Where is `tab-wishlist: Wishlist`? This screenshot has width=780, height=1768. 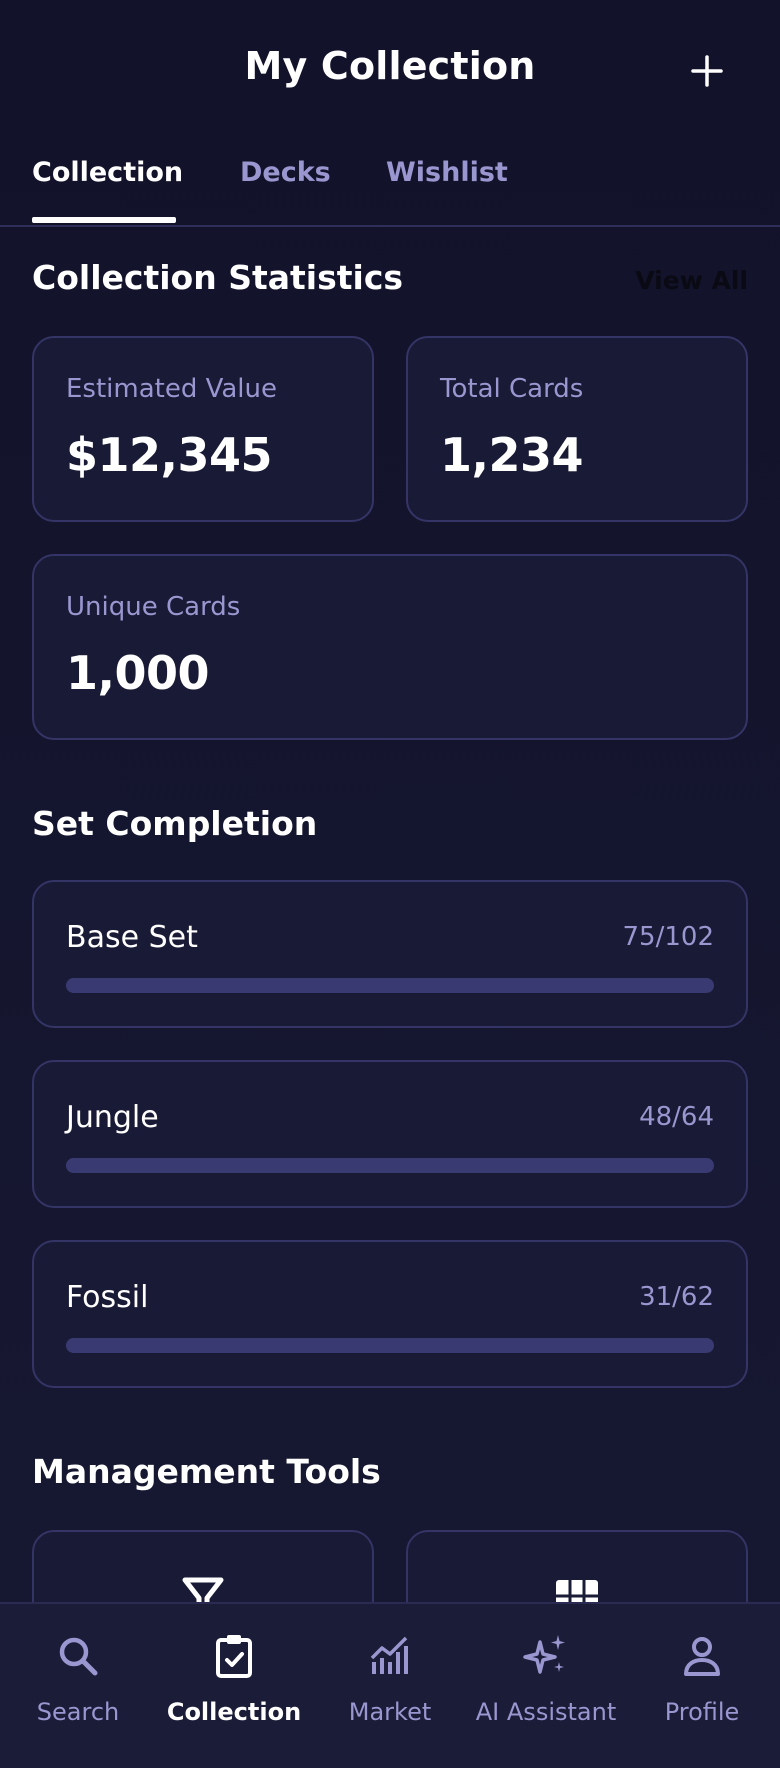
tab-wishlist: Wishlist is located at coordinates (447, 190).